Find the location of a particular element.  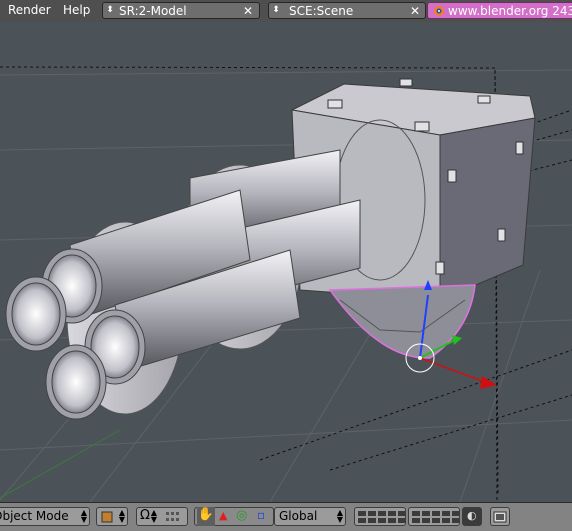

manipulator-toolbar: ✋ ▲ ◎ ▫ is located at coordinates (234, 516).